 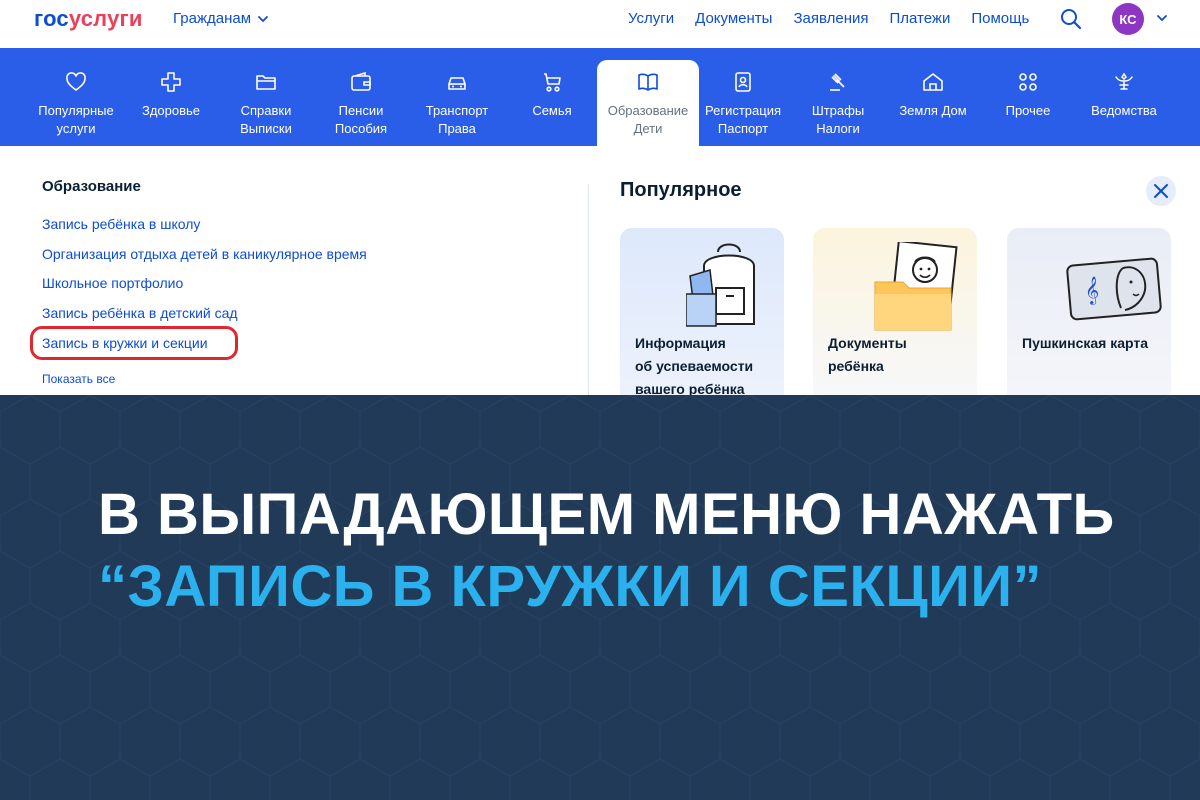 I want to click on nav-applications: Заявления, so click(x=830, y=18).